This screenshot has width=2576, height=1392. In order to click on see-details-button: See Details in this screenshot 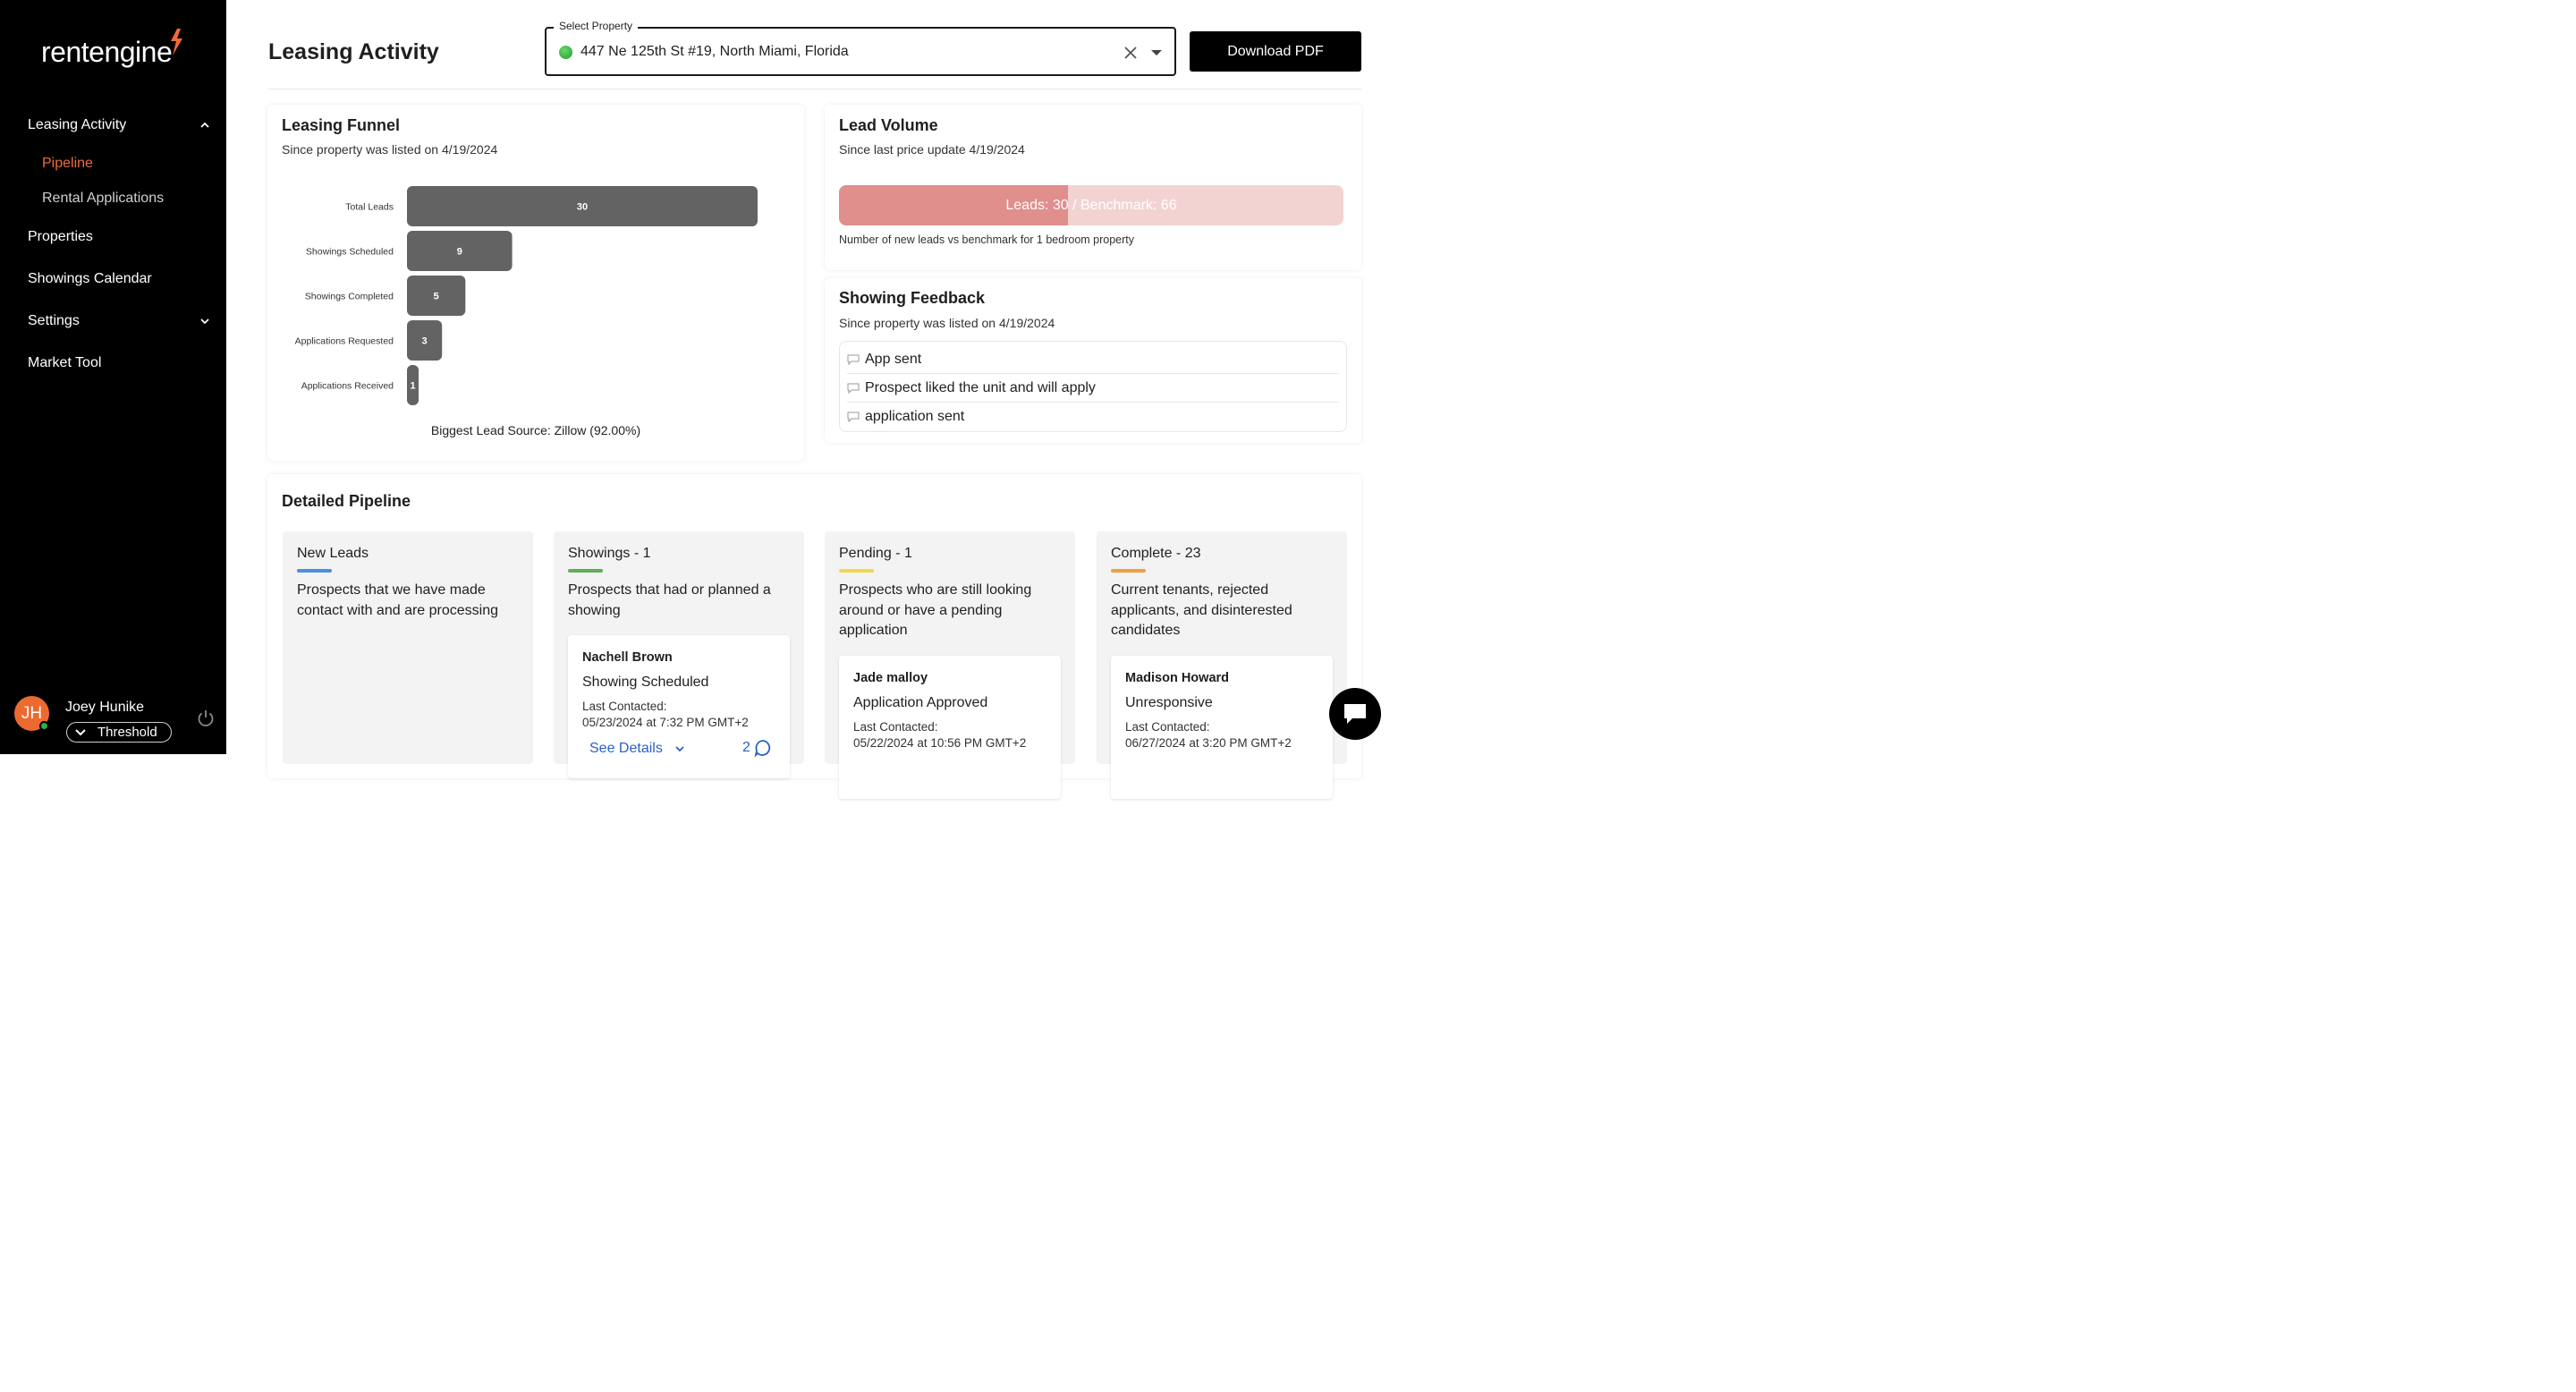, I will do `click(636, 749)`.